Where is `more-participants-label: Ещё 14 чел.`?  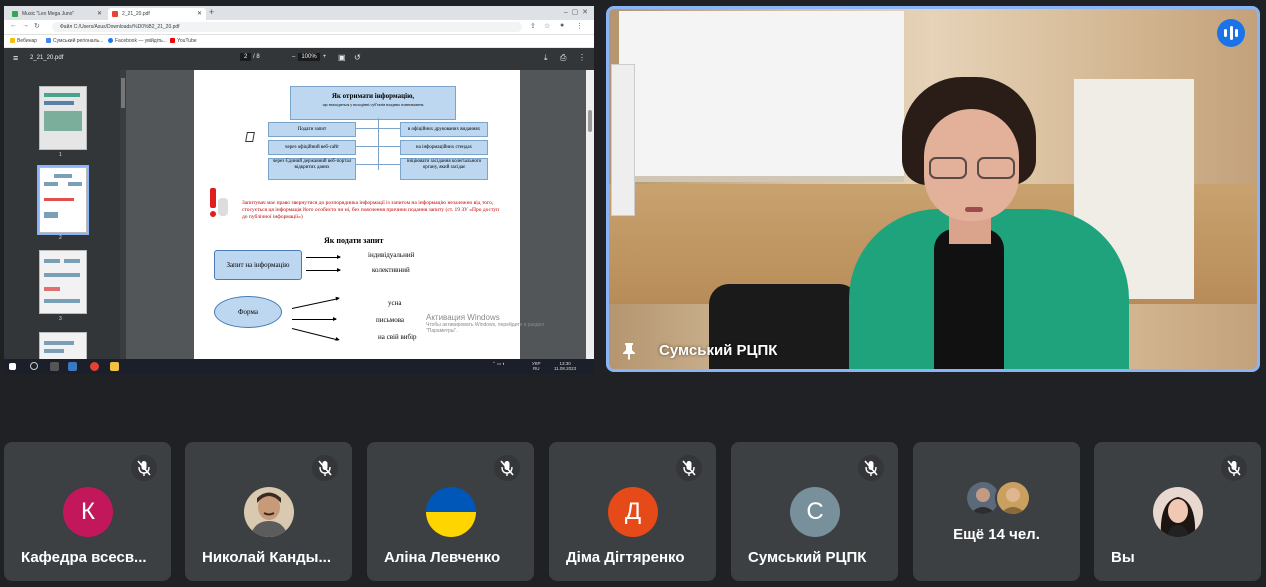
more-participants-label: Ещё 14 чел. is located at coordinates (996, 534).